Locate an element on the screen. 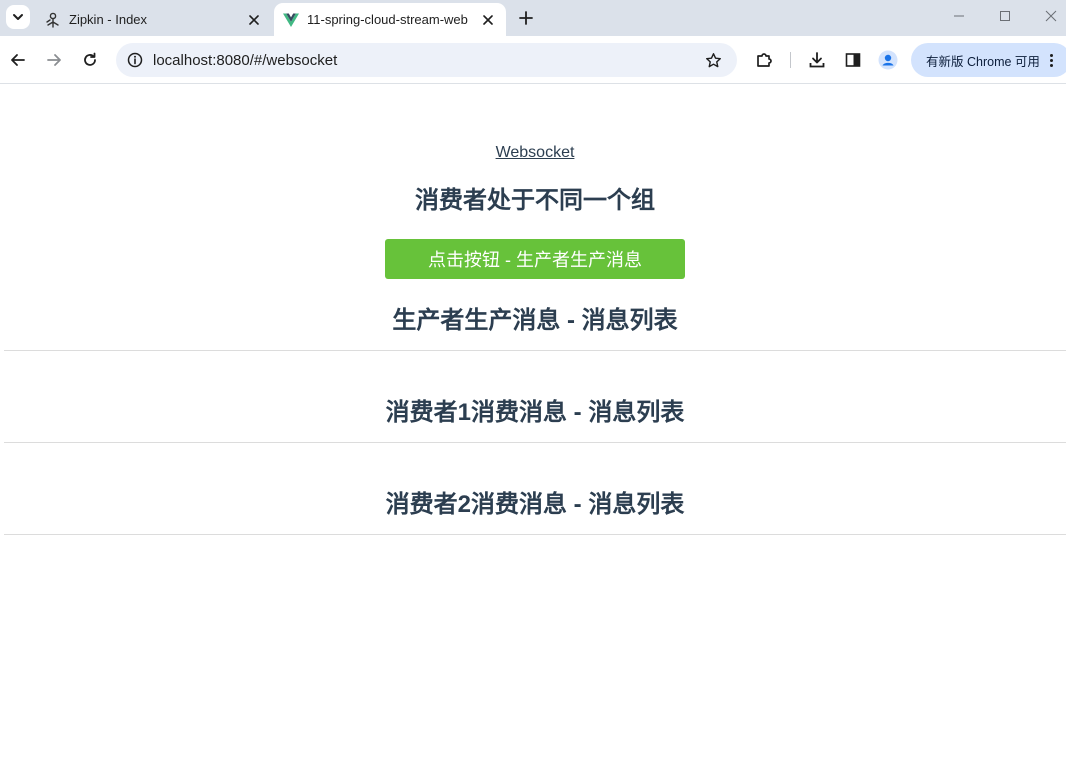 The image size is (1066, 773). tab-title: 11-spring-cloud-stream-web is located at coordinates (387, 19).